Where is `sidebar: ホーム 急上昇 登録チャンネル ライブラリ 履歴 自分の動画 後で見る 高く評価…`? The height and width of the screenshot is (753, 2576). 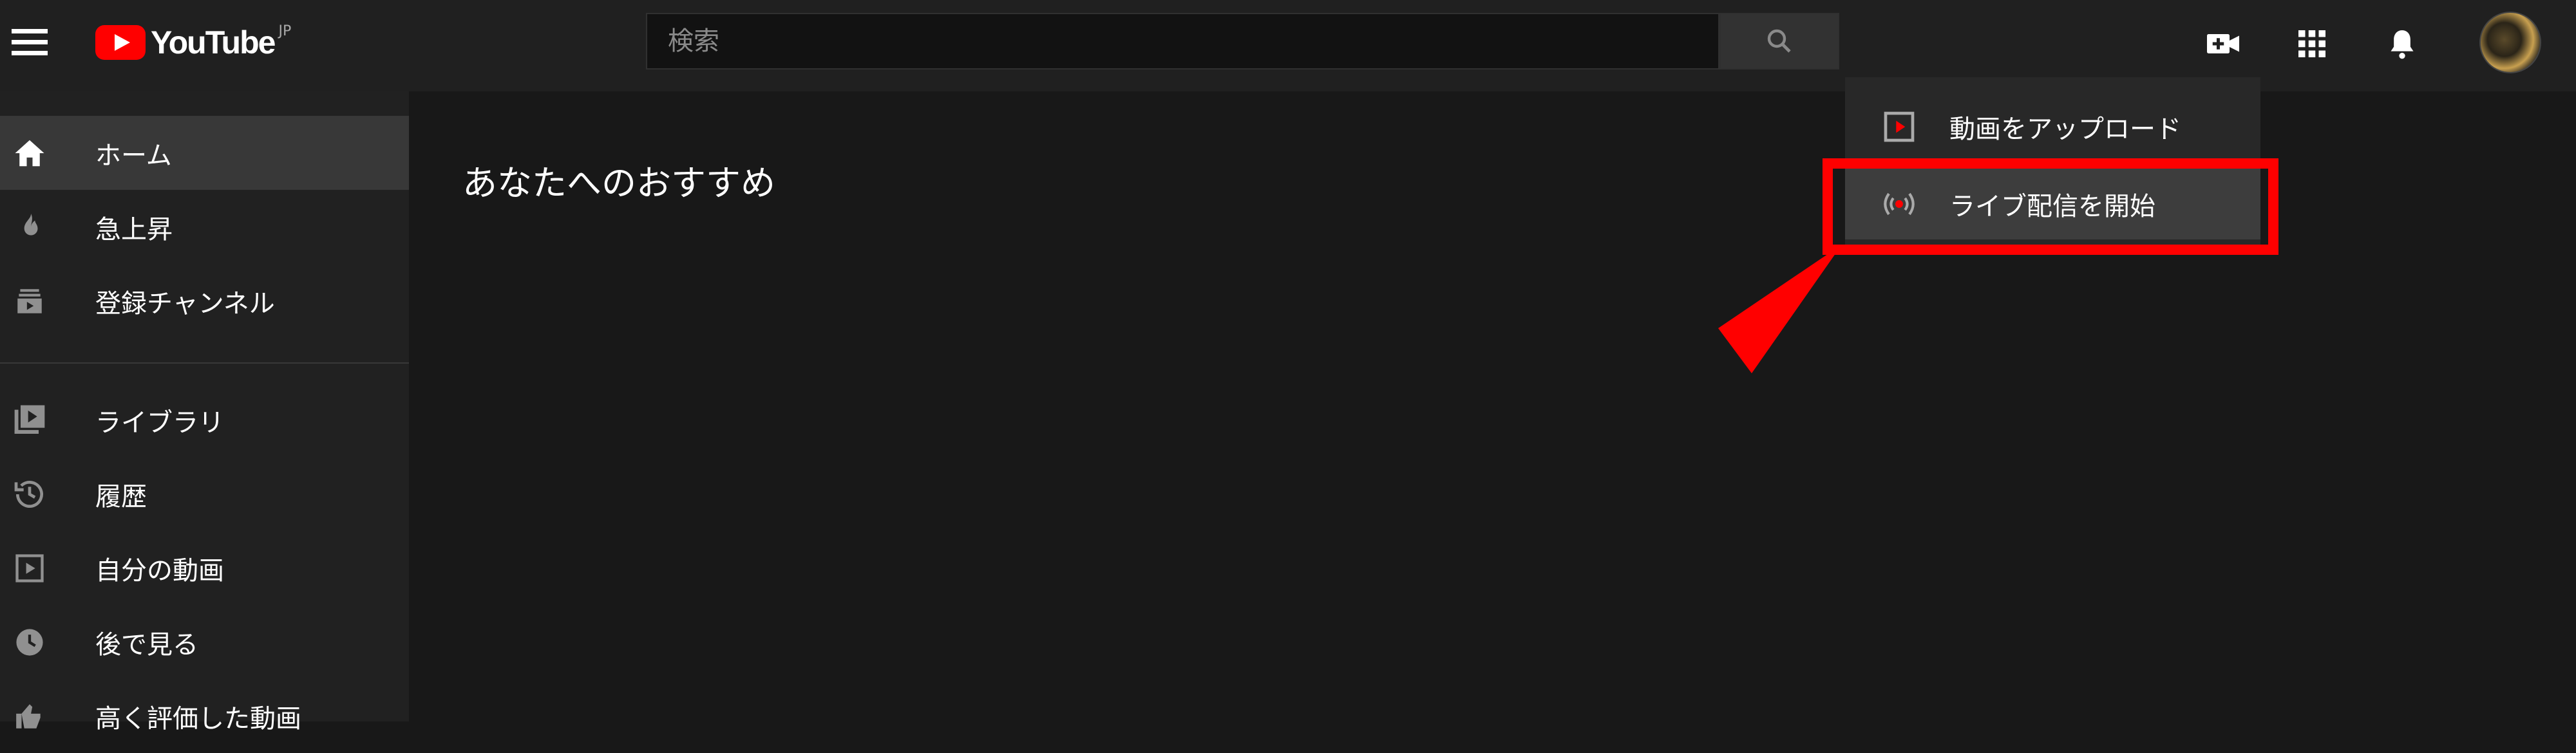
sidebar: ホーム 急上昇 登録チャンネル ライブラリ 履歴 自分の動画 後で見る 高く評価… is located at coordinates (205, 412).